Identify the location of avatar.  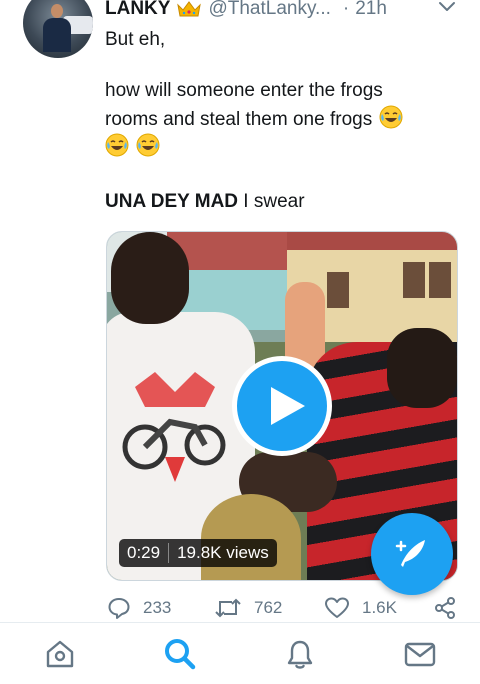
(58, 29).